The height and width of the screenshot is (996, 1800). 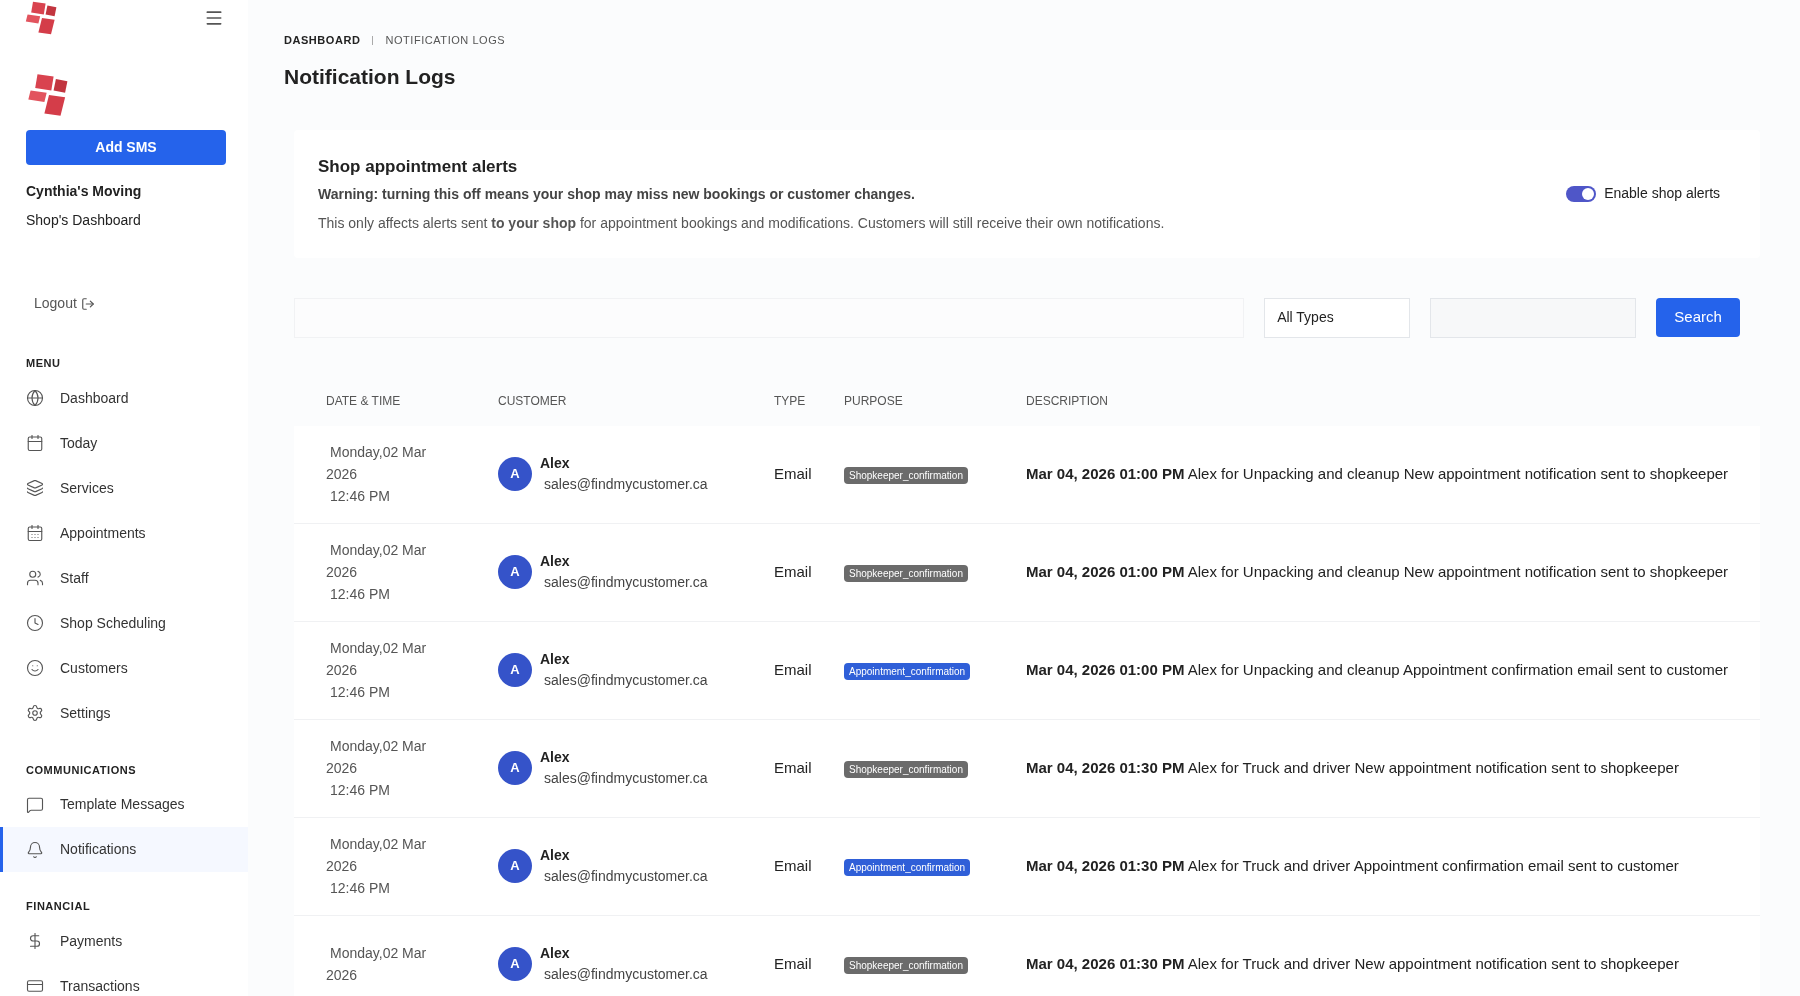 What do you see at coordinates (124, 443) in the screenshot?
I see `nav-item: Today` at bounding box center [124, 443].